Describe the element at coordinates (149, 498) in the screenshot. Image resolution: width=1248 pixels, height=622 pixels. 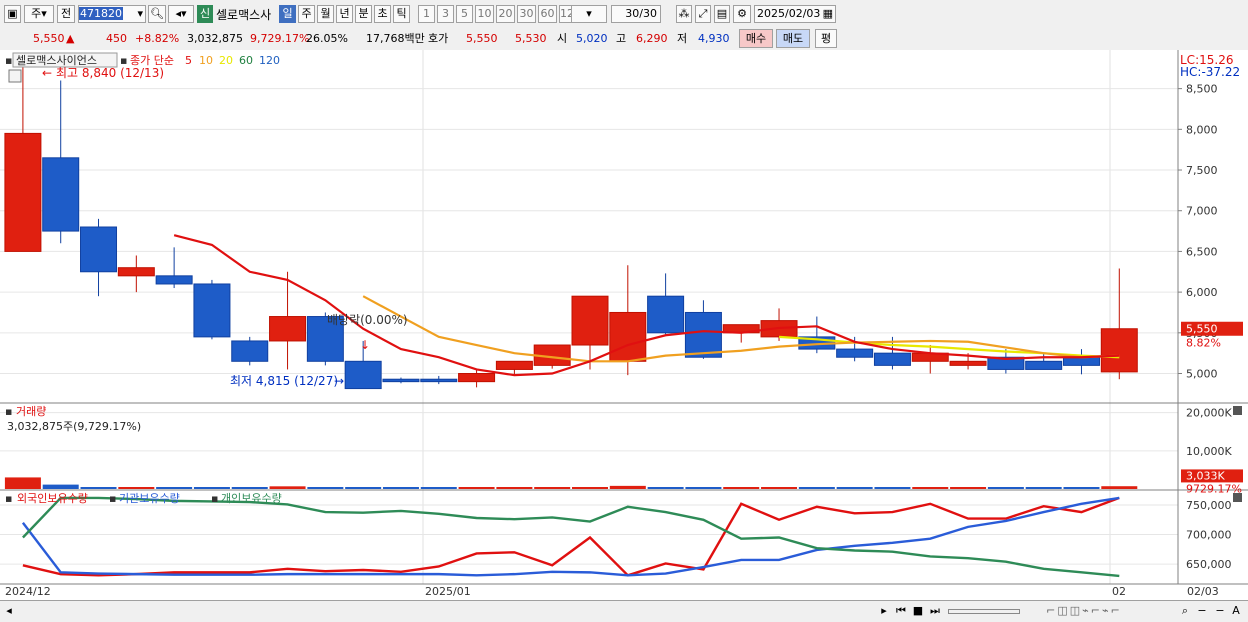
I see `ownership-legend-label: 기관보유수량` at that location.